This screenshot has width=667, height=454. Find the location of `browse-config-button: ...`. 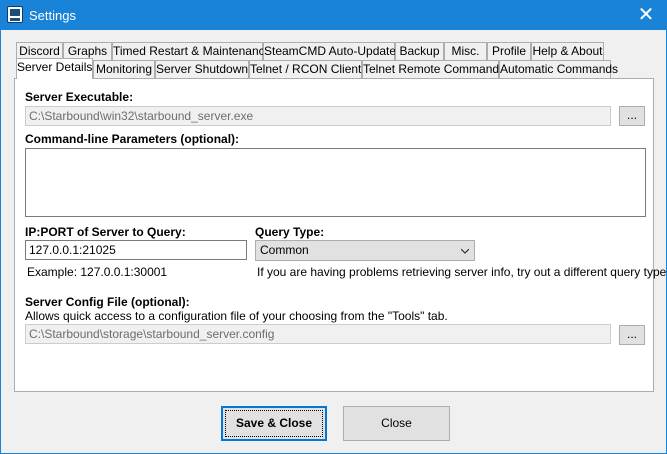

browse-config-button: ... is located at coordinates (632, 335).